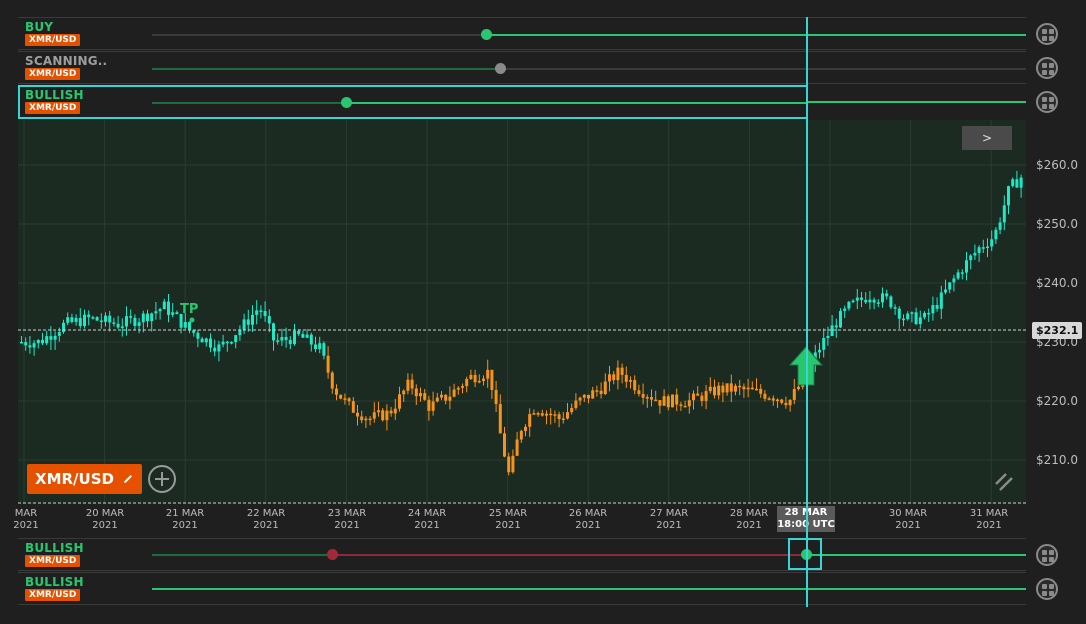  What do you see at coordinates (128, 479) in the screenshot?
I see `pencil-icon` at bounding box center [128, 479].